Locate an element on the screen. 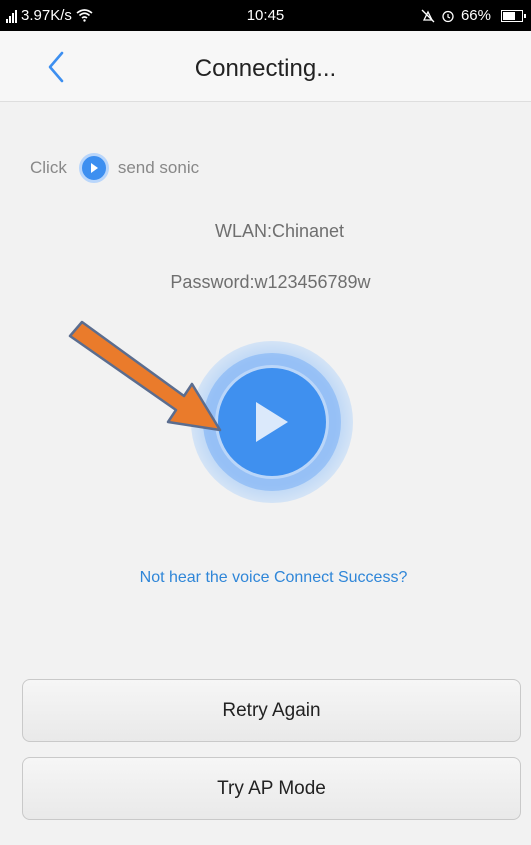 This screenshot has height=845, width=531. wlan-name: WLAN:Chinanet is located at coordinates (279, 231).